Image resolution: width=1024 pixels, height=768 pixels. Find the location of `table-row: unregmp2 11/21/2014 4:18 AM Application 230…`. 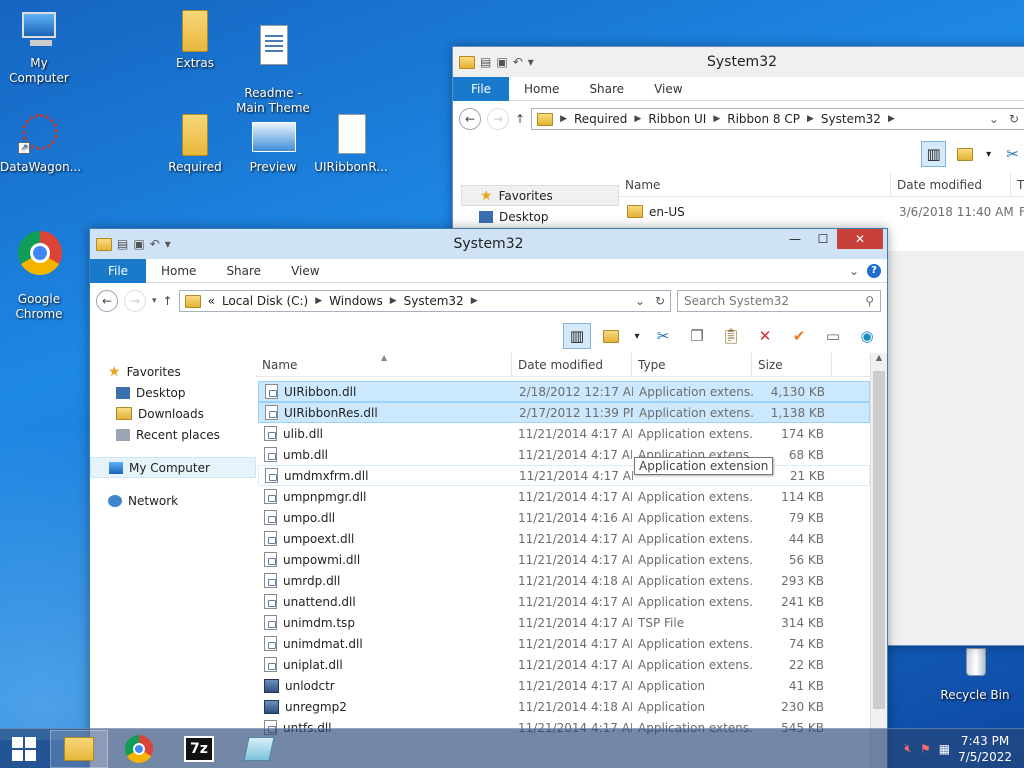

table-row: unregmp2 11/21/2014 4:18 AM Application 230… is located at coordinates (564, 706).